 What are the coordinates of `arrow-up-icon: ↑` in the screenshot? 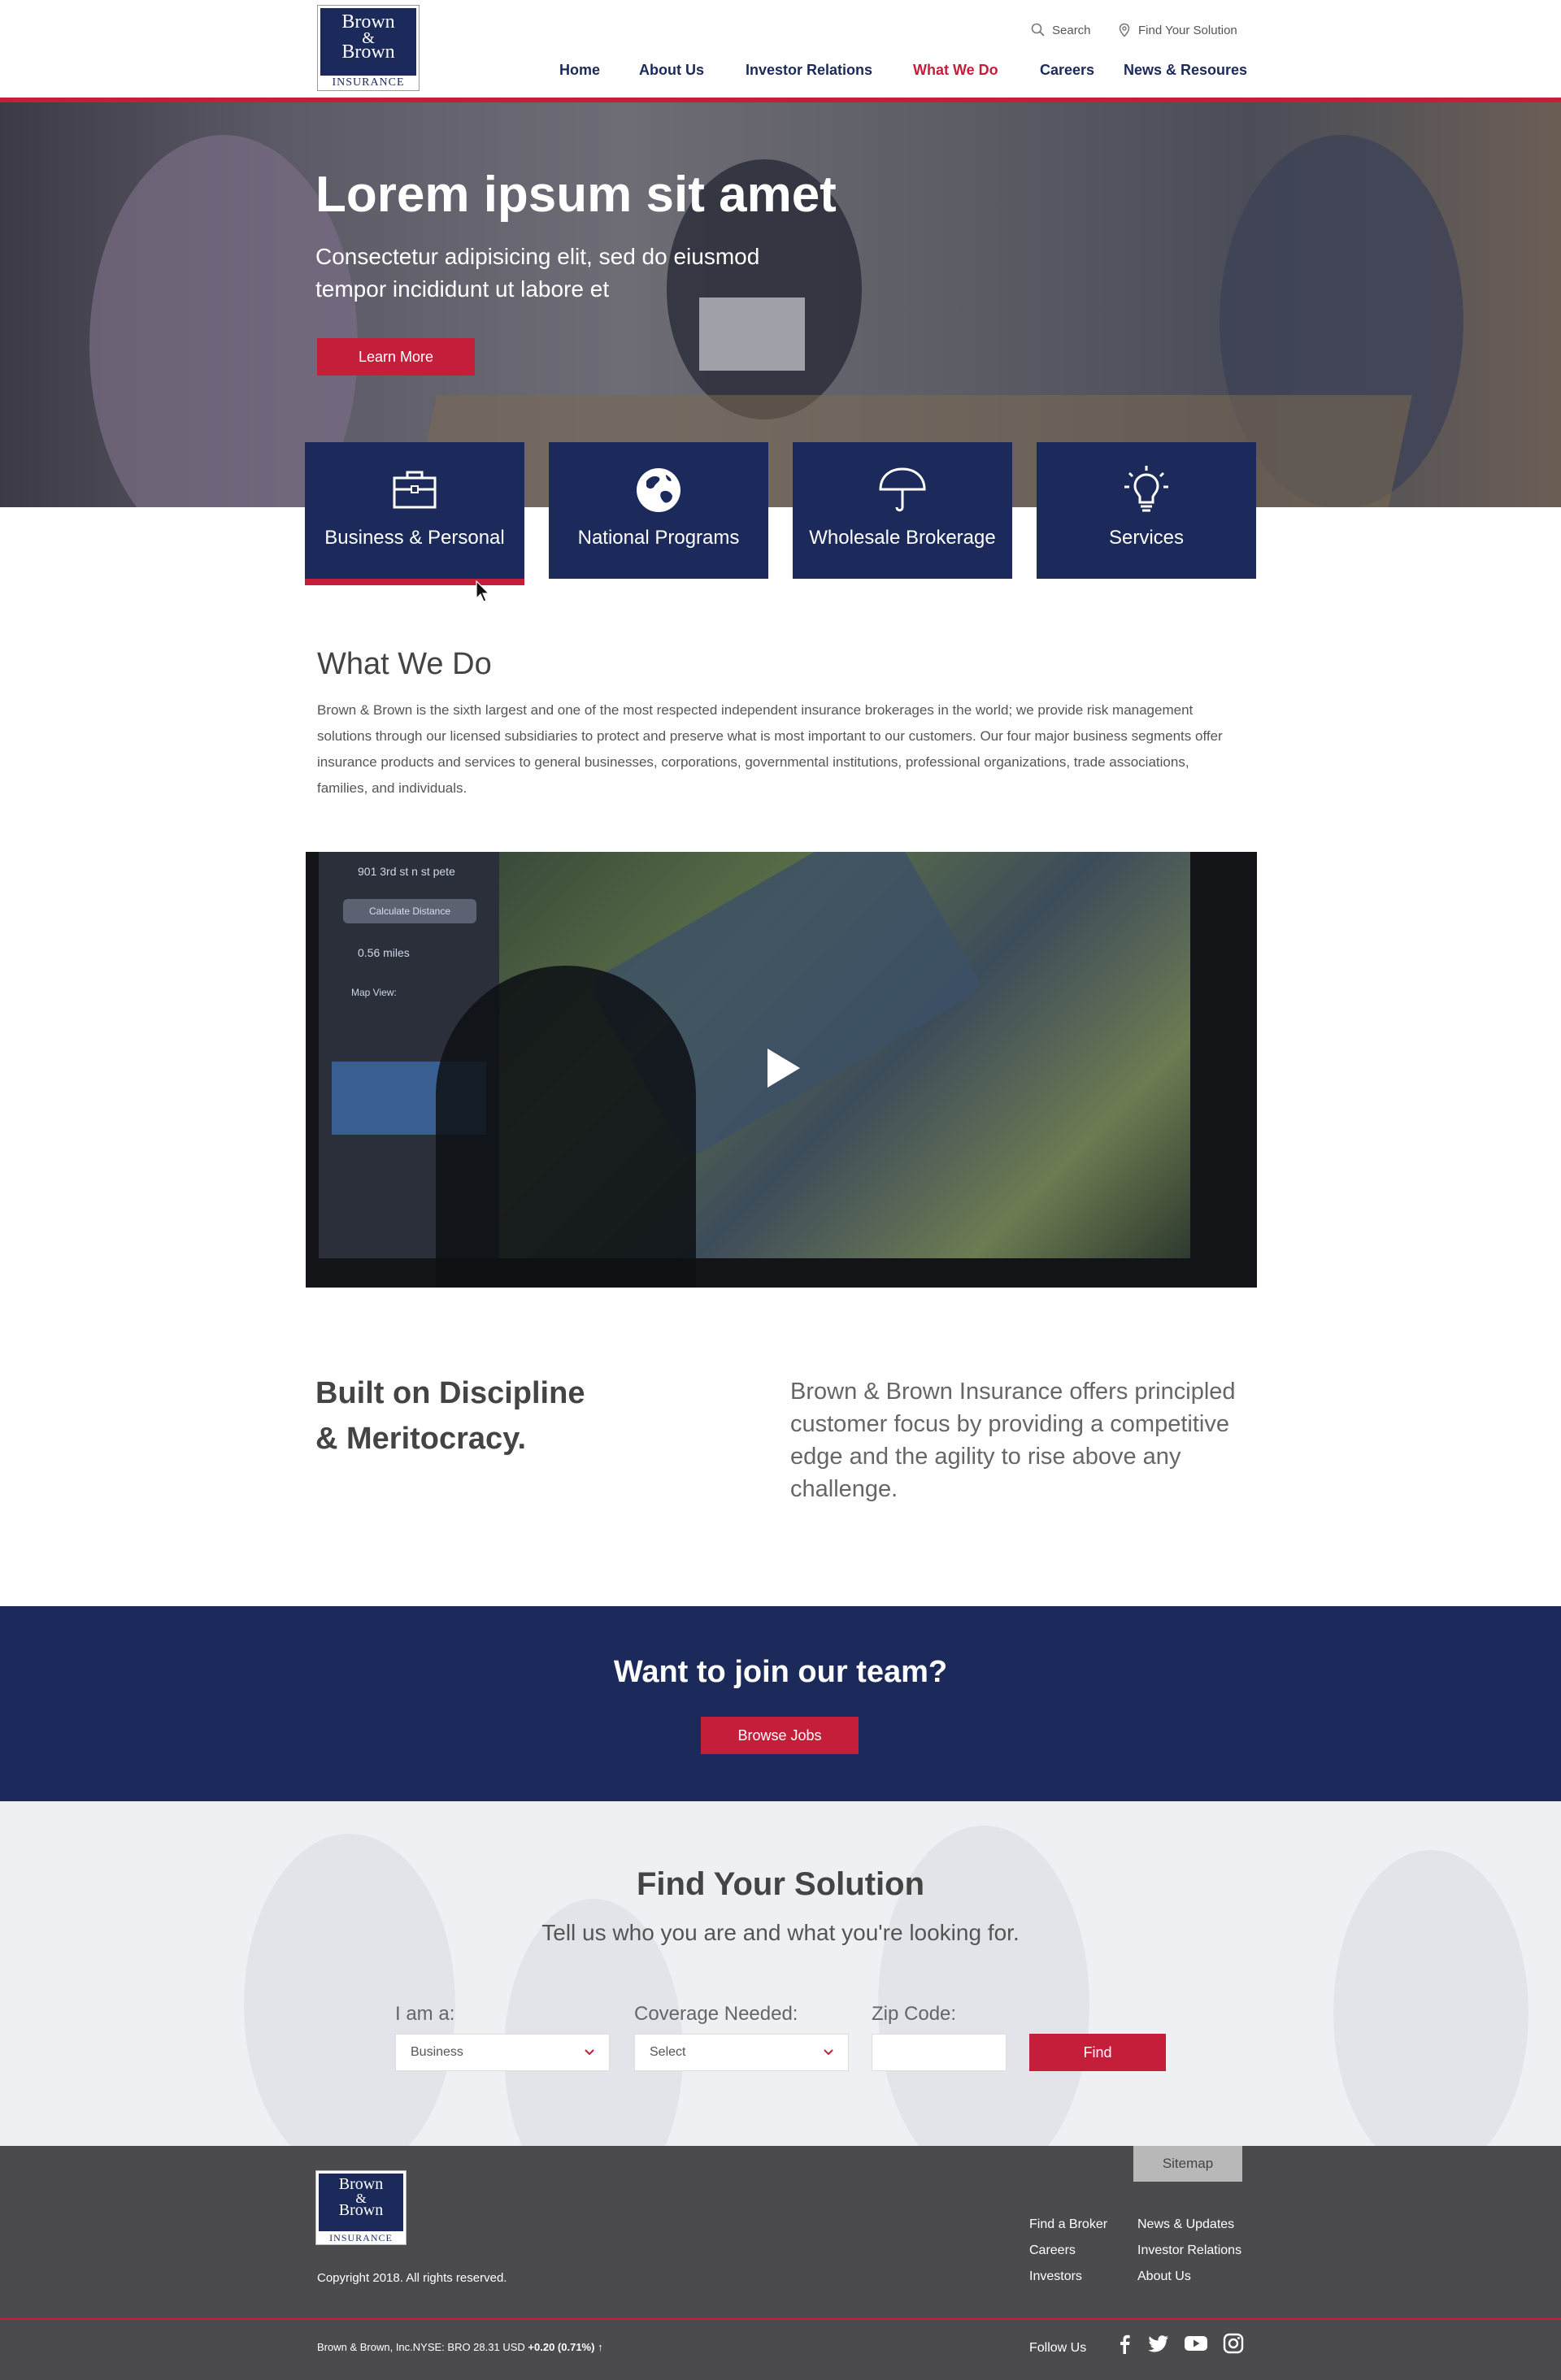 It's located at (600, 2347).